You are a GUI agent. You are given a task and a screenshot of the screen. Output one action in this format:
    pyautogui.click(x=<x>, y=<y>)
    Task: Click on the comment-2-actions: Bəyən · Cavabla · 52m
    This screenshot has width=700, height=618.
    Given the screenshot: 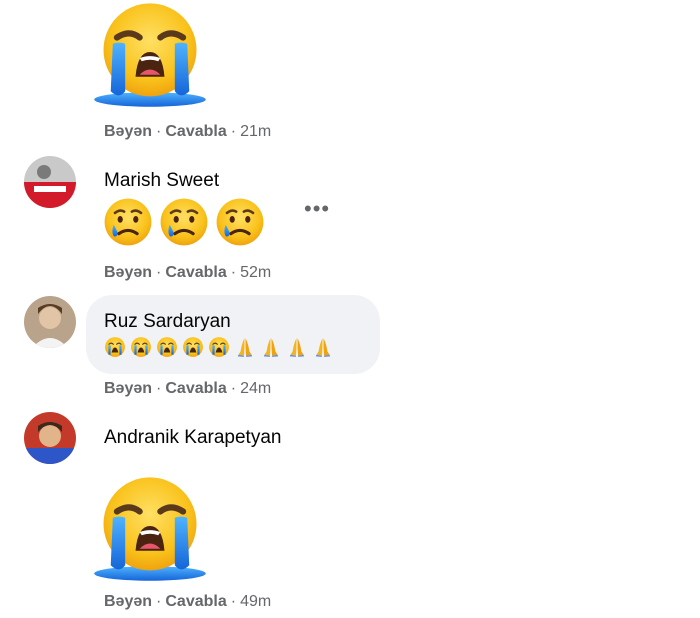 What is the action you would take?
    pyautogui.click(x=187, y=273)
    